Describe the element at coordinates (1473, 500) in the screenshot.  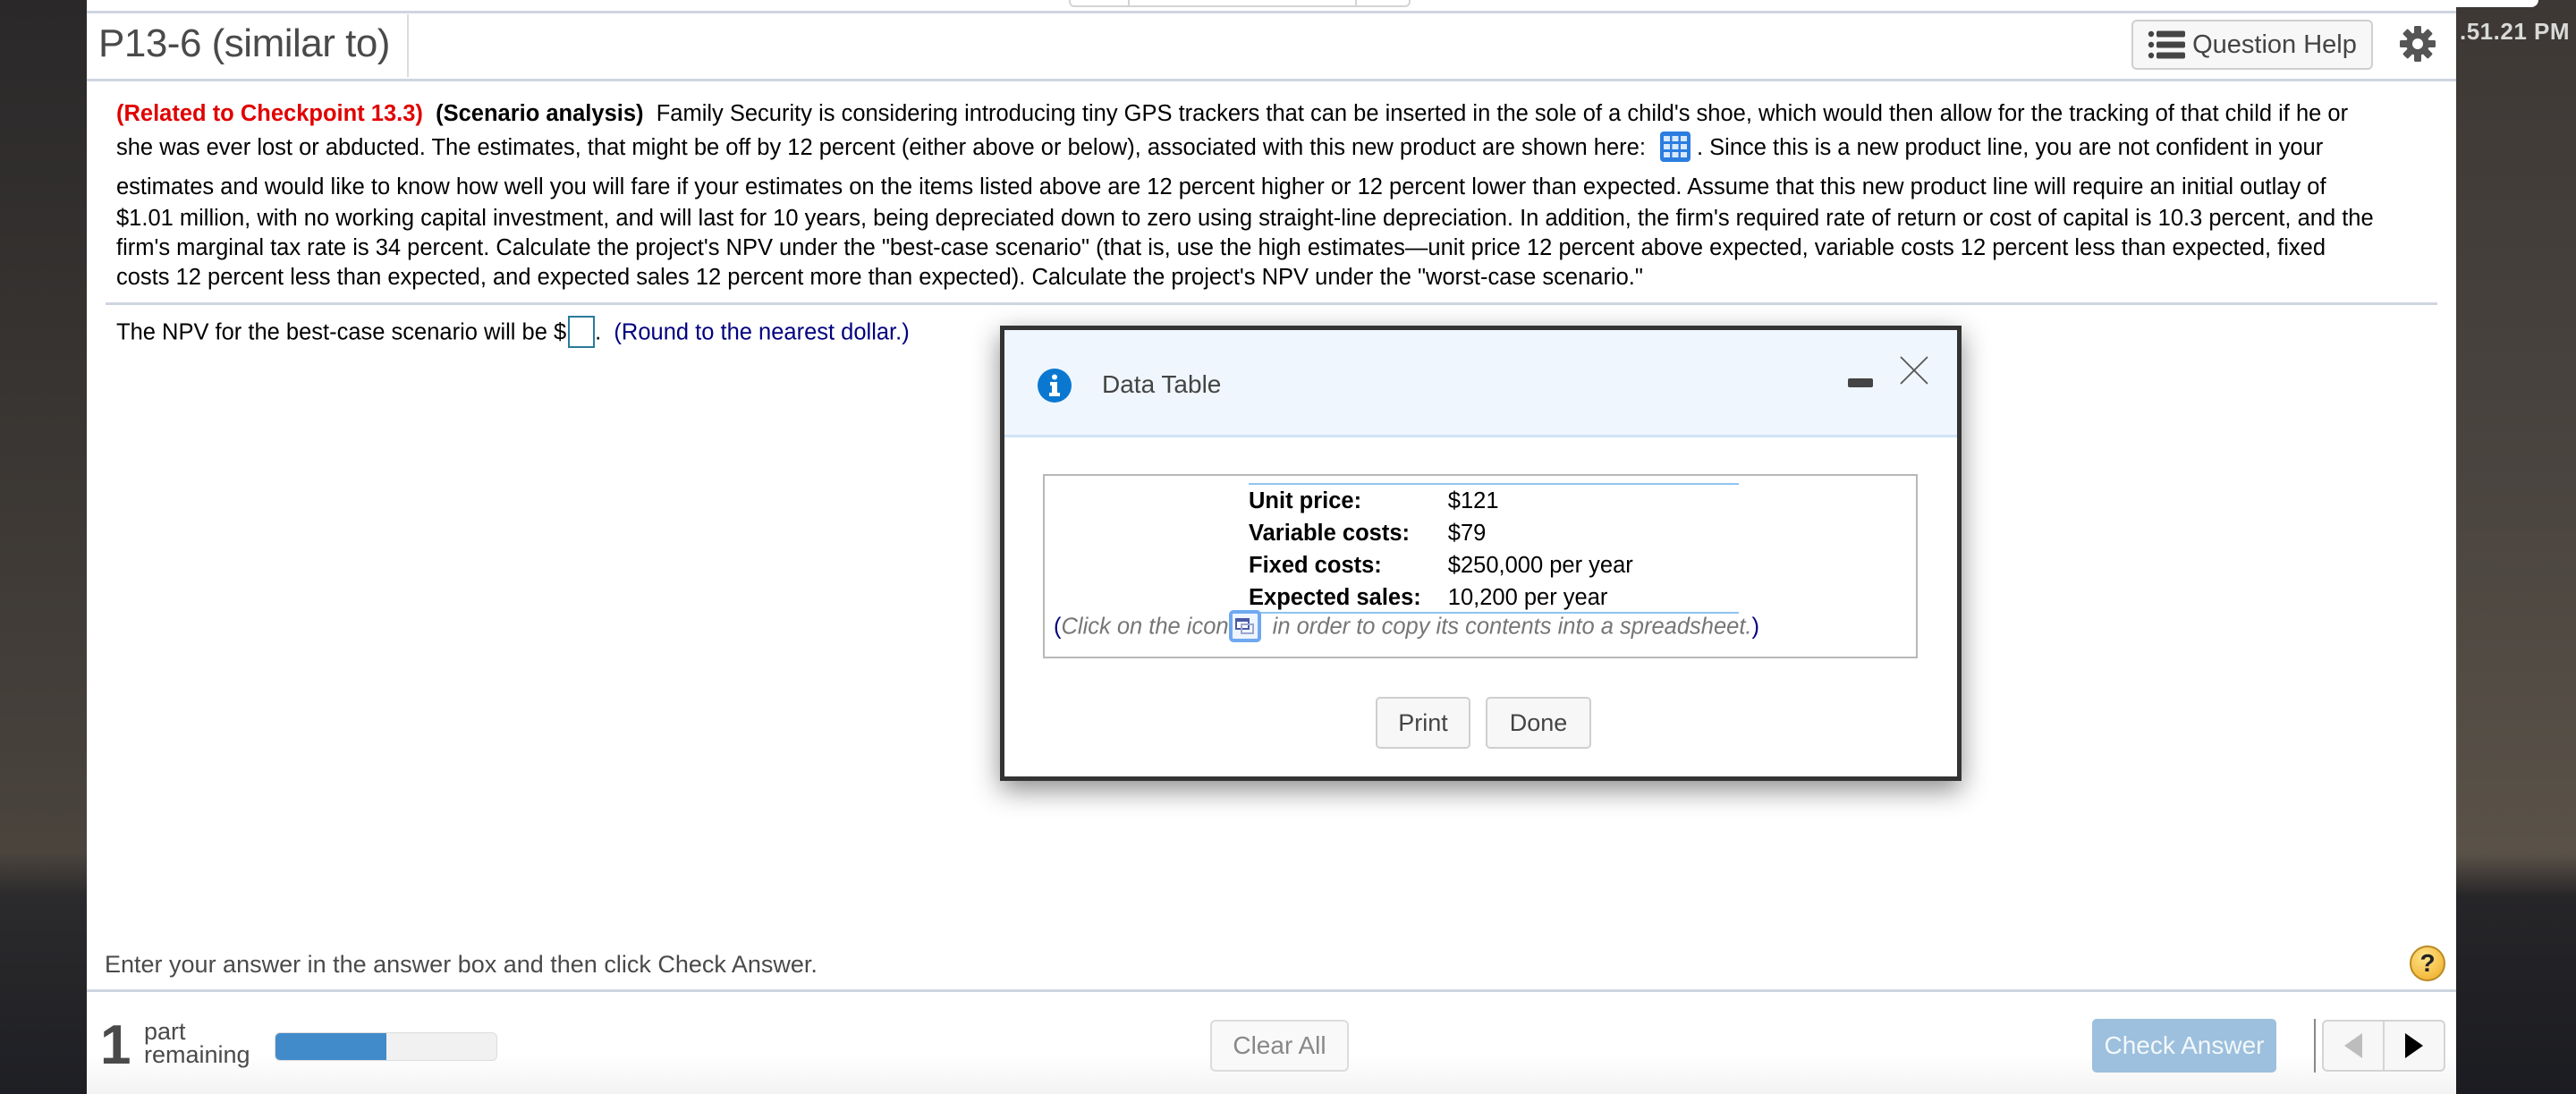
I see `row-value: $121` at that location.